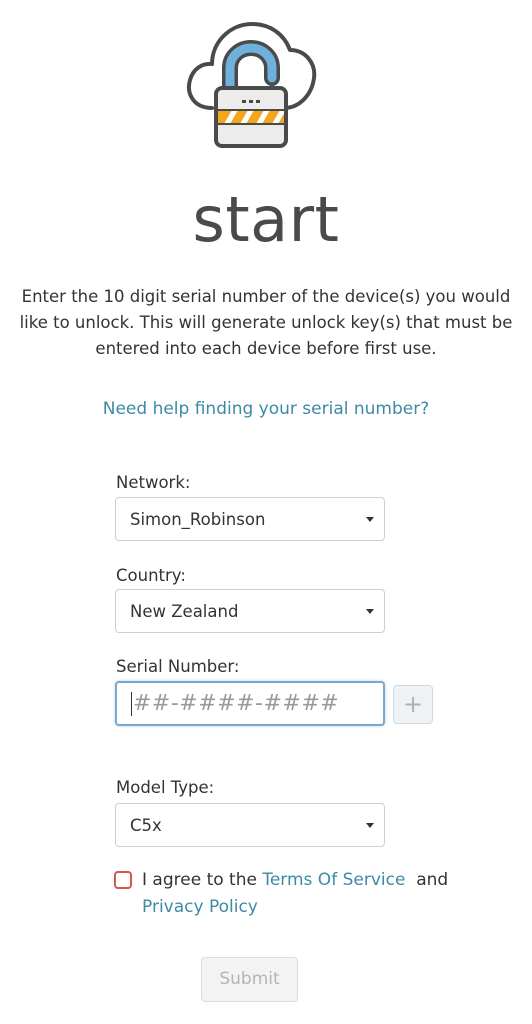 The width and height of the screenshot is (532, 1024). I want to click on text-cursor, so click(131, 704).